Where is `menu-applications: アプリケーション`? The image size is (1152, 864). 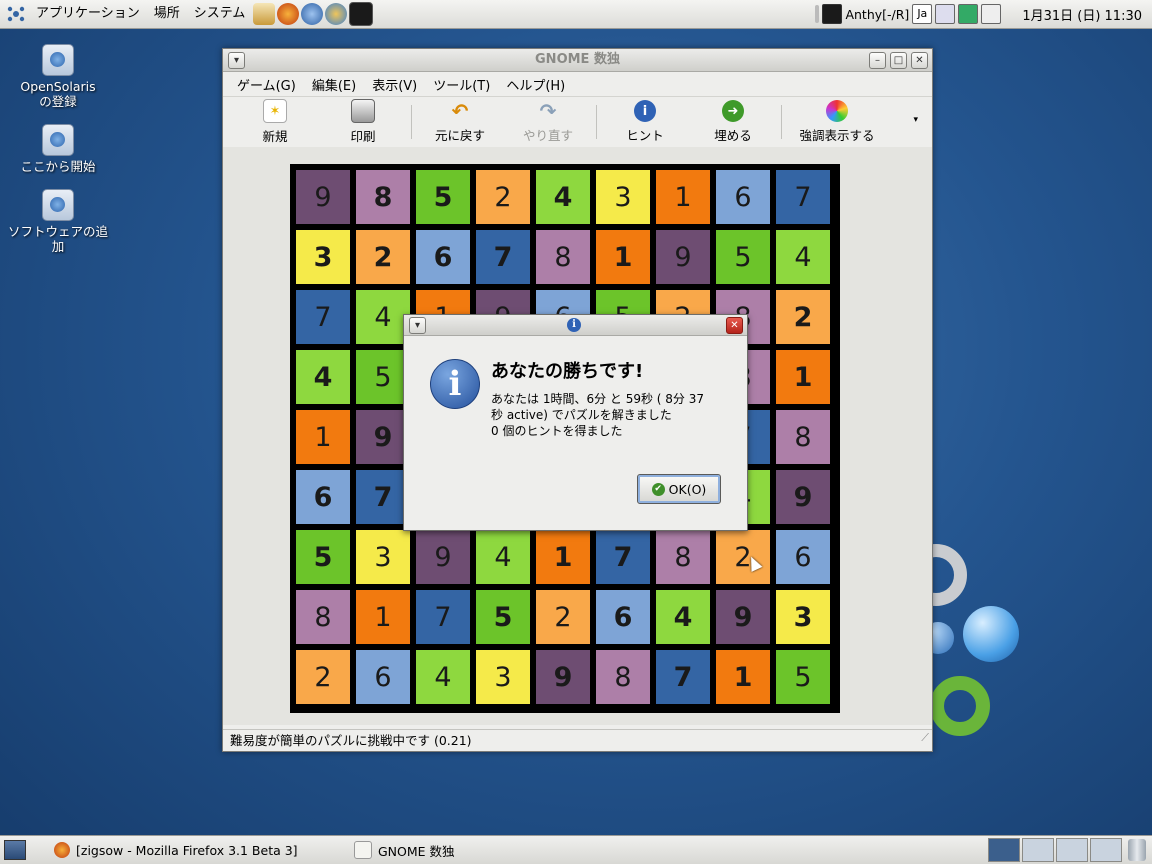
menu-applications: アプリケーション is located at coordinates (88, 14).